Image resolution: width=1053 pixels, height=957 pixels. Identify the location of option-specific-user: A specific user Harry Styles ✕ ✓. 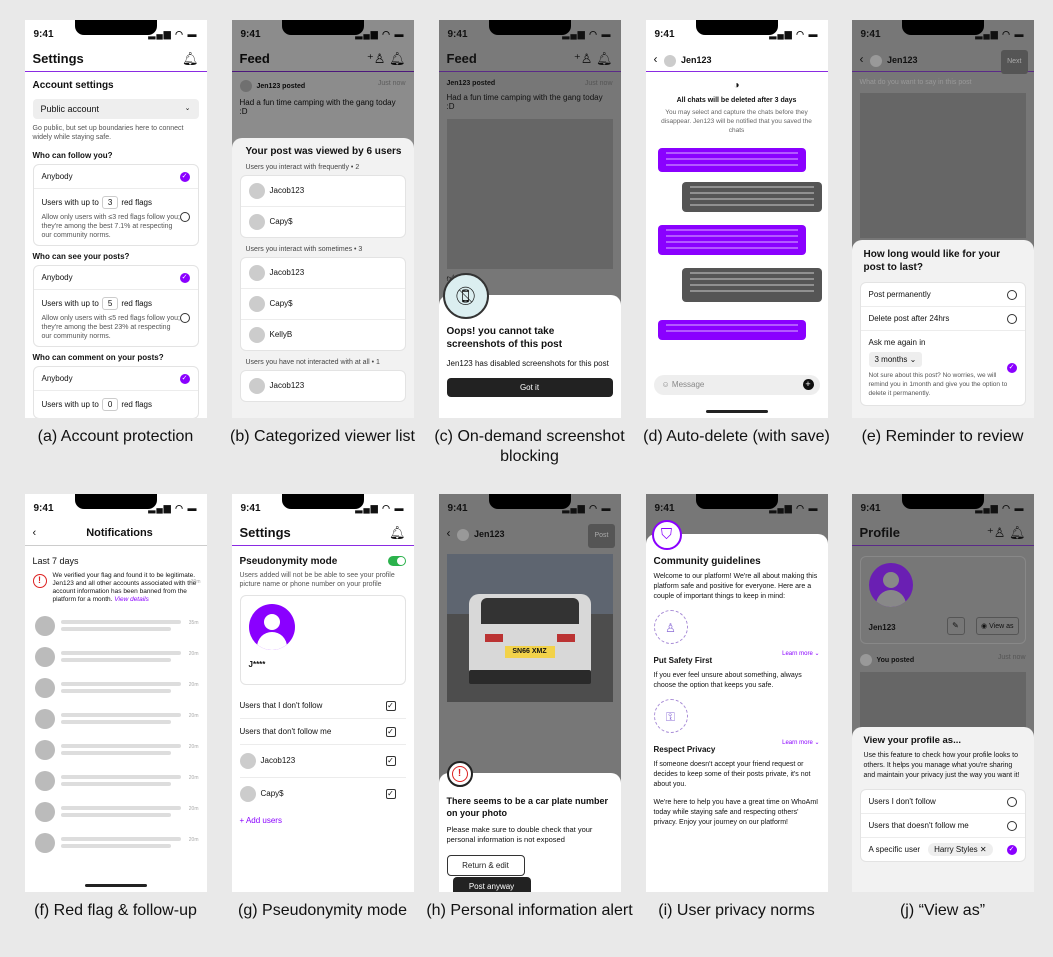
(943, 849).